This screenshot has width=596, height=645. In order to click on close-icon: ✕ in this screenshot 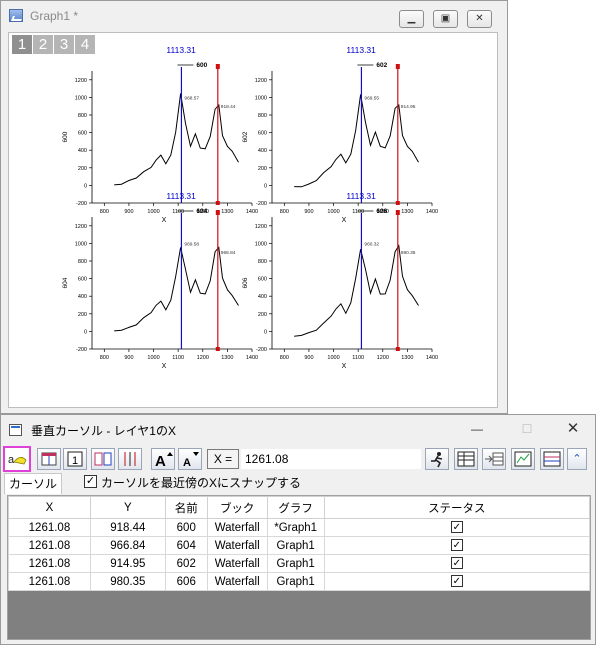, I will do `click(479, 18)`.